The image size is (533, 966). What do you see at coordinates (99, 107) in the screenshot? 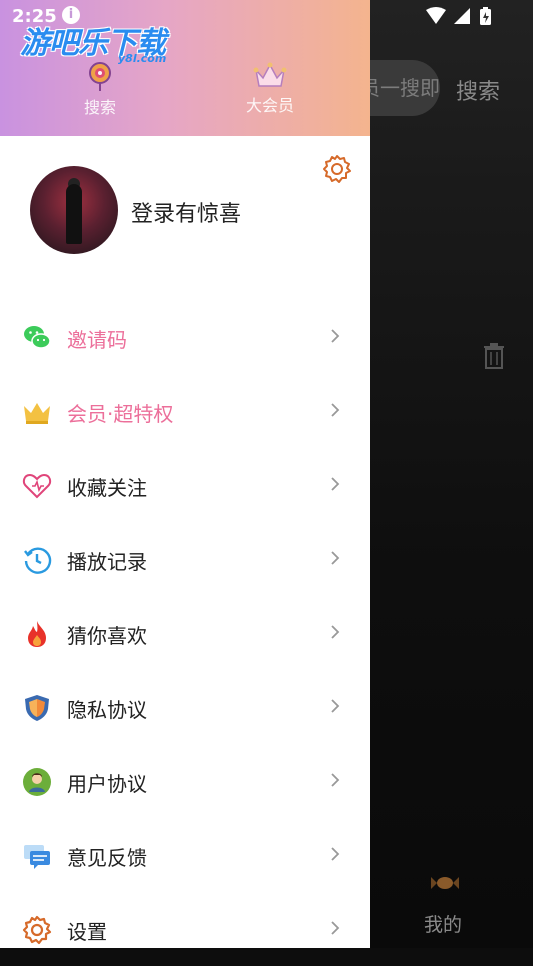
I see `header-tab-search-label: 搜索` at bounding box center [99, 107].